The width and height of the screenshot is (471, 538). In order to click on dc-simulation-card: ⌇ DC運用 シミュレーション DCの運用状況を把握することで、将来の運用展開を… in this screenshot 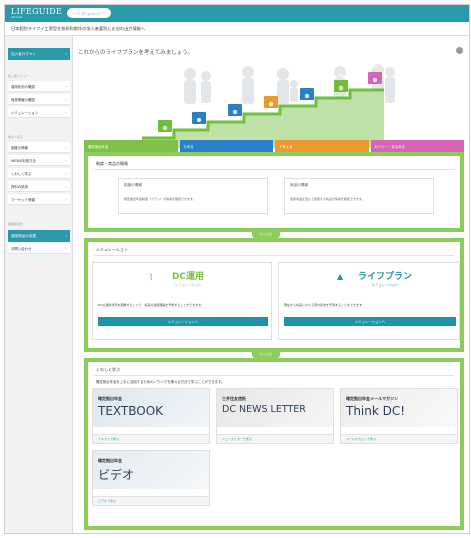, I will do `click(182, 301)`.